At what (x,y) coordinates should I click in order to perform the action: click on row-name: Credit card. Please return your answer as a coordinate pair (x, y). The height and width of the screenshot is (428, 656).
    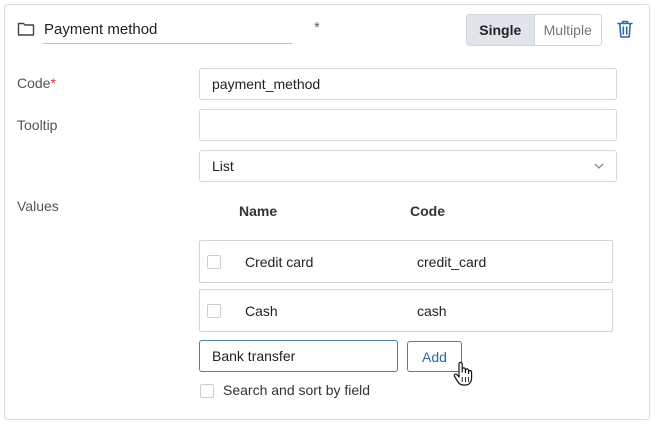
    Looking at the image, I should click on (279, 262).